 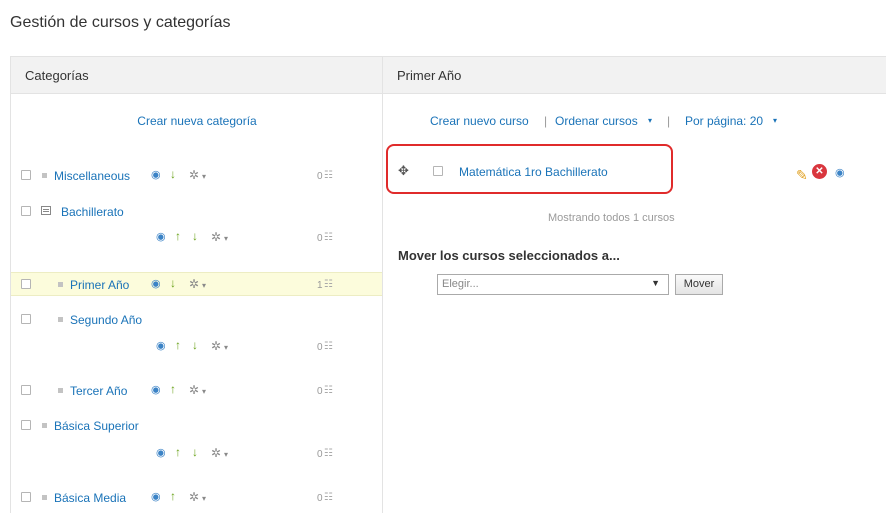 What do you see at coordinates (533, 172) in the screenshot?
I see `course-link: Matemática 1ro Bachillerato` at bounding box center [533, 172].